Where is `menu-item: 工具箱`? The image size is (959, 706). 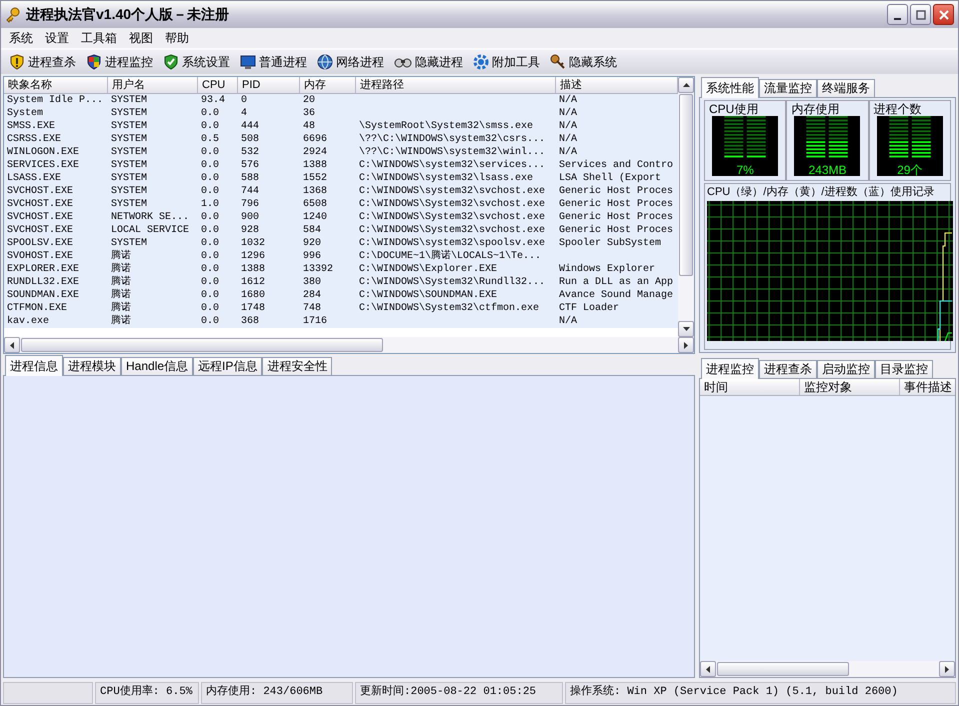
menu-item: 工具箱 is located at coordinates (99, 38).